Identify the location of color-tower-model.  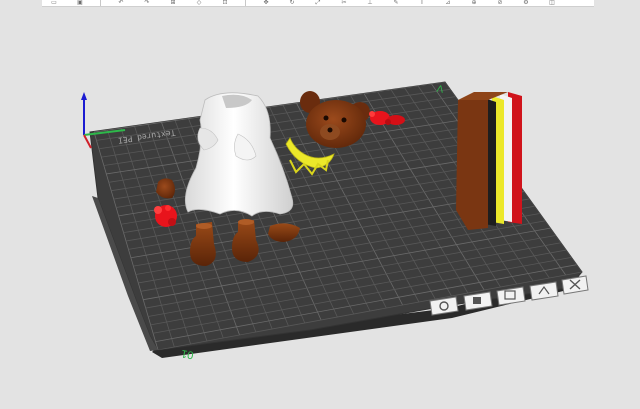
(489, 161).